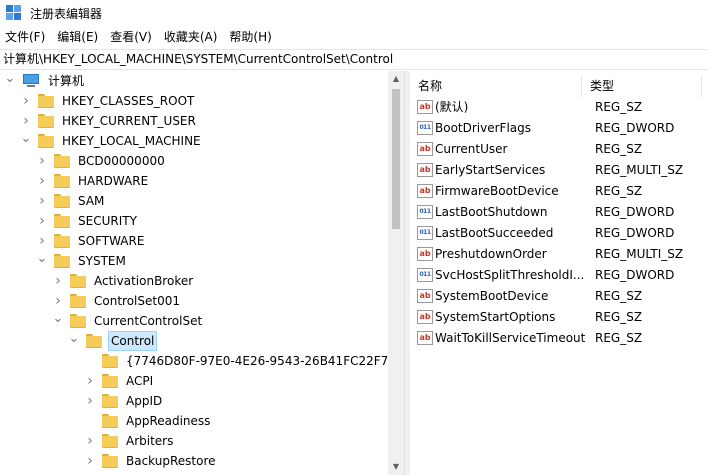 This screenshot has width=708, height=475. What do you see at coordinates (559, 148) in the screenshot?
I see `value-row: ab CurrentUser REG_SZ` at bounding box center [559, 148].